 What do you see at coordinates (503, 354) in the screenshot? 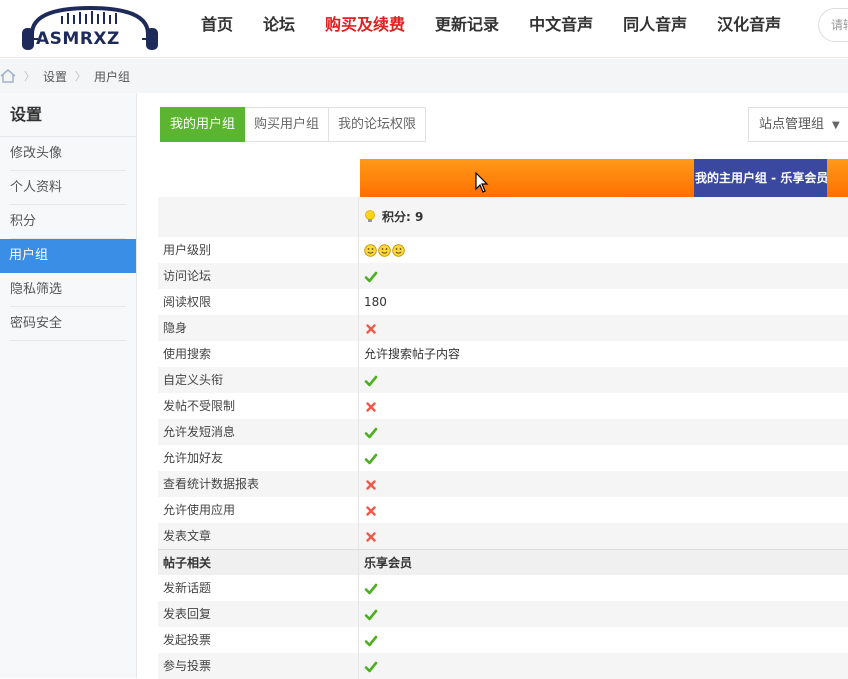
I see `table-row: 使用搜索 允许搜索帖子内容` at bounding box center [503, 354].